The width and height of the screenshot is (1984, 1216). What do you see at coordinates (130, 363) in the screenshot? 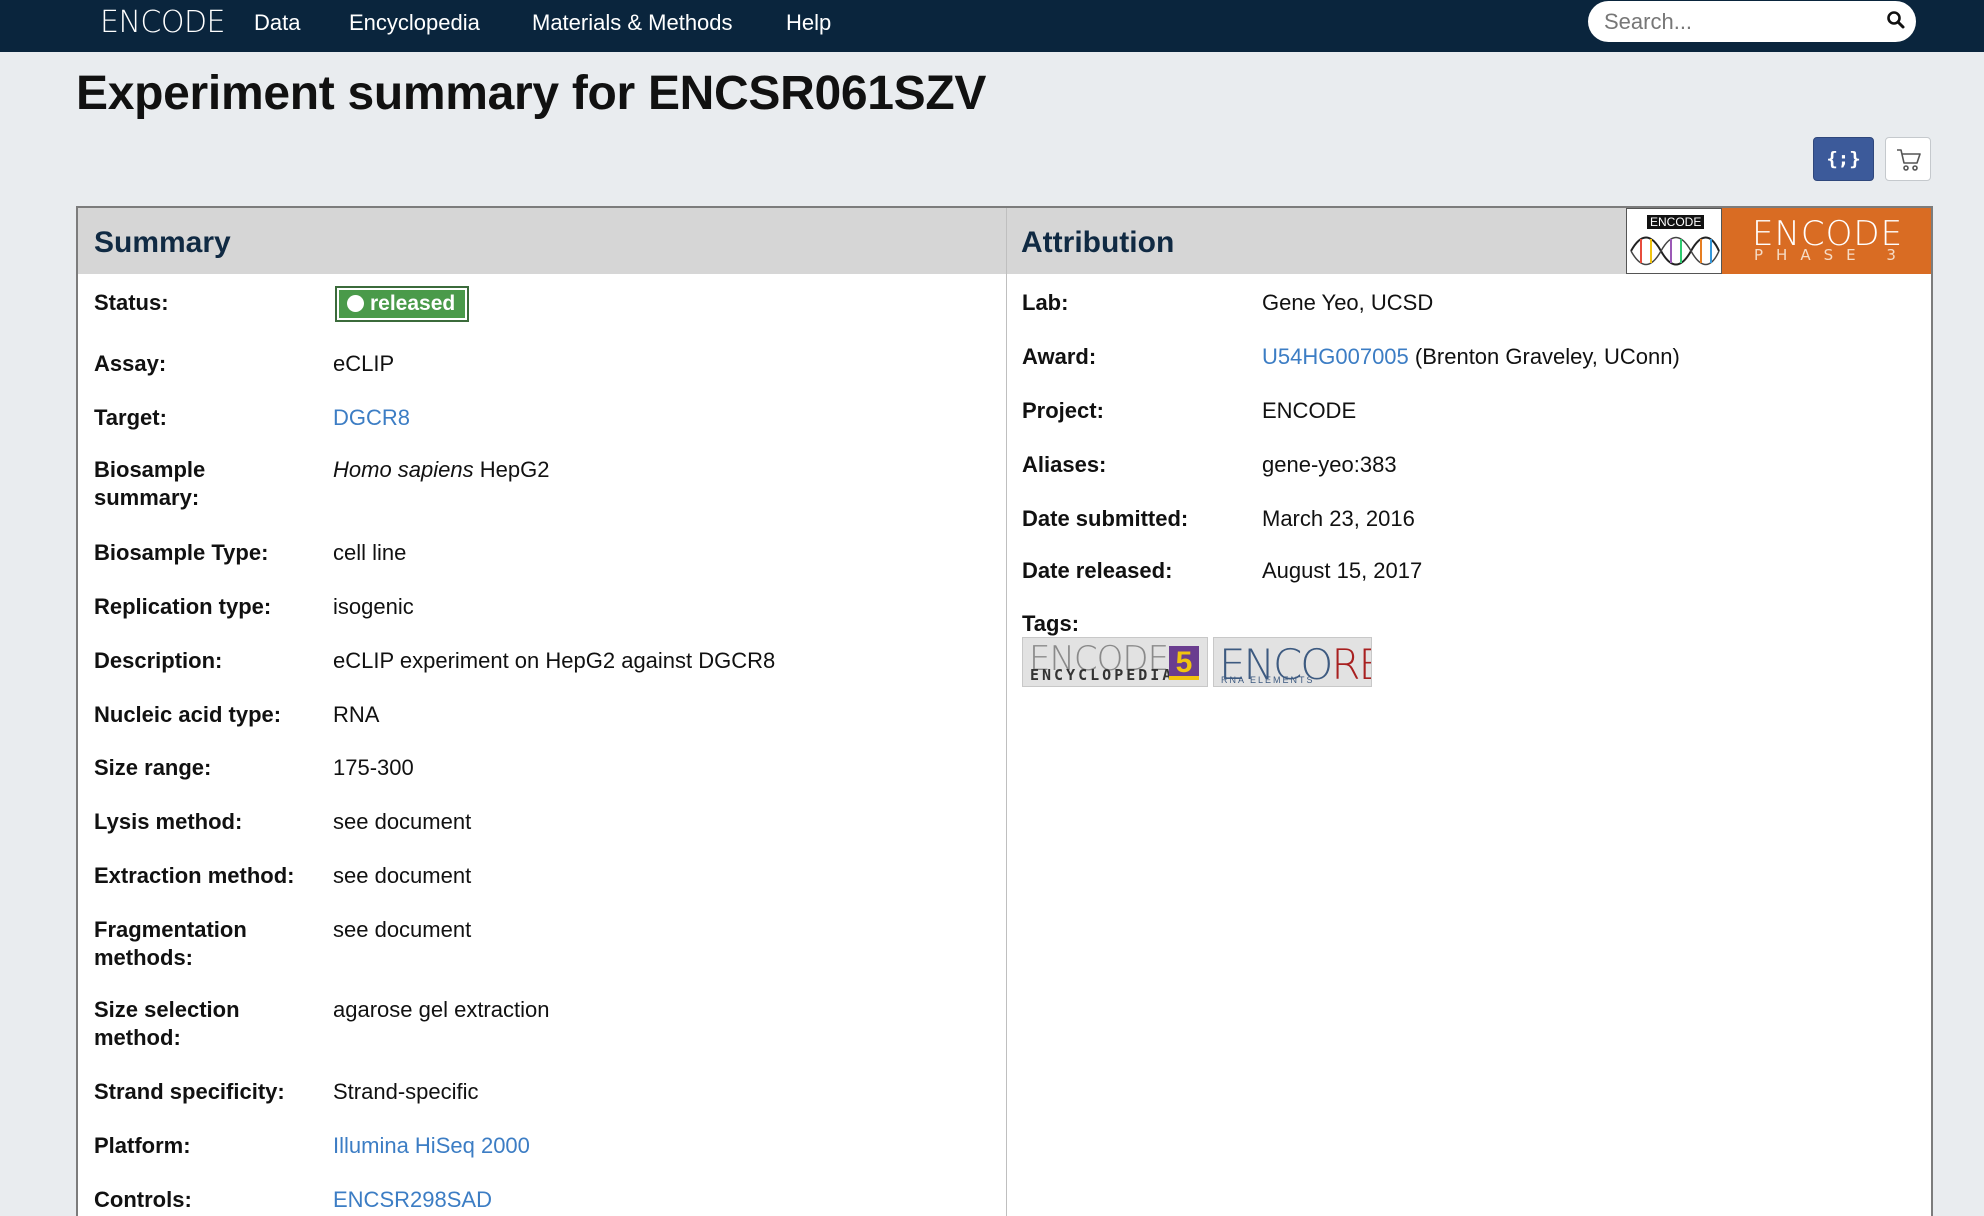
I see `assay-label: Assay:` at bounding box center [130, 363].